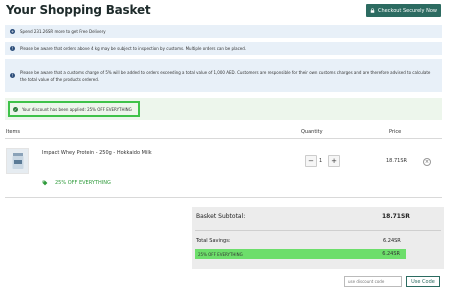  I want to click on promotion-savings-label: 25% OFF EVERYTHING, so click(220, 254).